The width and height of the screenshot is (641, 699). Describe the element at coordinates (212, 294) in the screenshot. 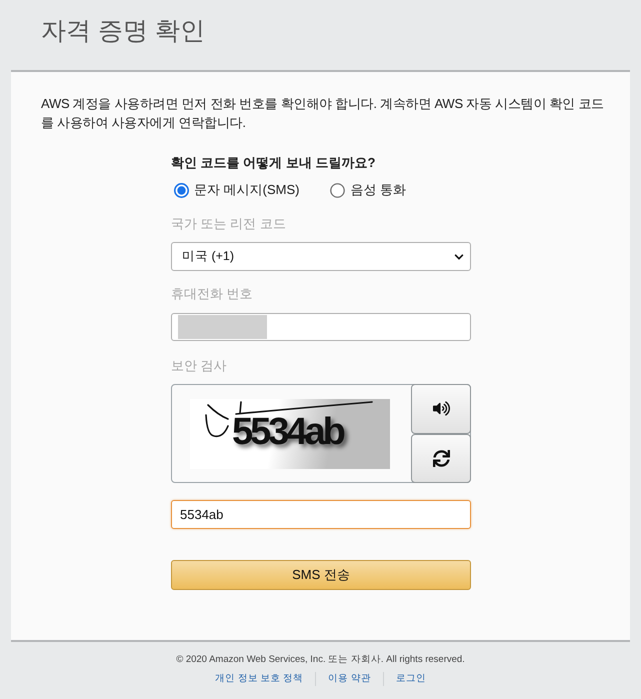

I see `field-label: 휴대전화 번호` at that location.